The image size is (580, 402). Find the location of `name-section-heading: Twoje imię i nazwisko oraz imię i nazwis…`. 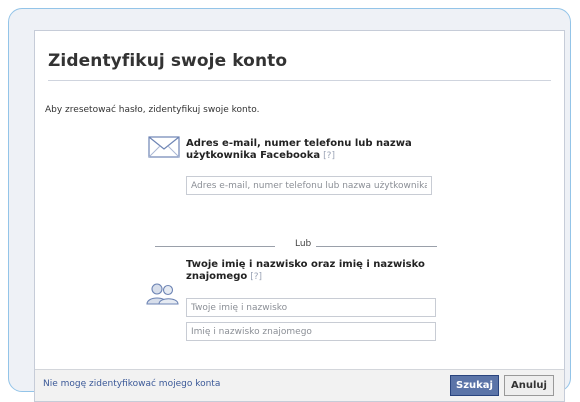

name-section-heading: Twoje imię i nazwisko oraz imię i nazwis… is located at coordinates (305, 271).